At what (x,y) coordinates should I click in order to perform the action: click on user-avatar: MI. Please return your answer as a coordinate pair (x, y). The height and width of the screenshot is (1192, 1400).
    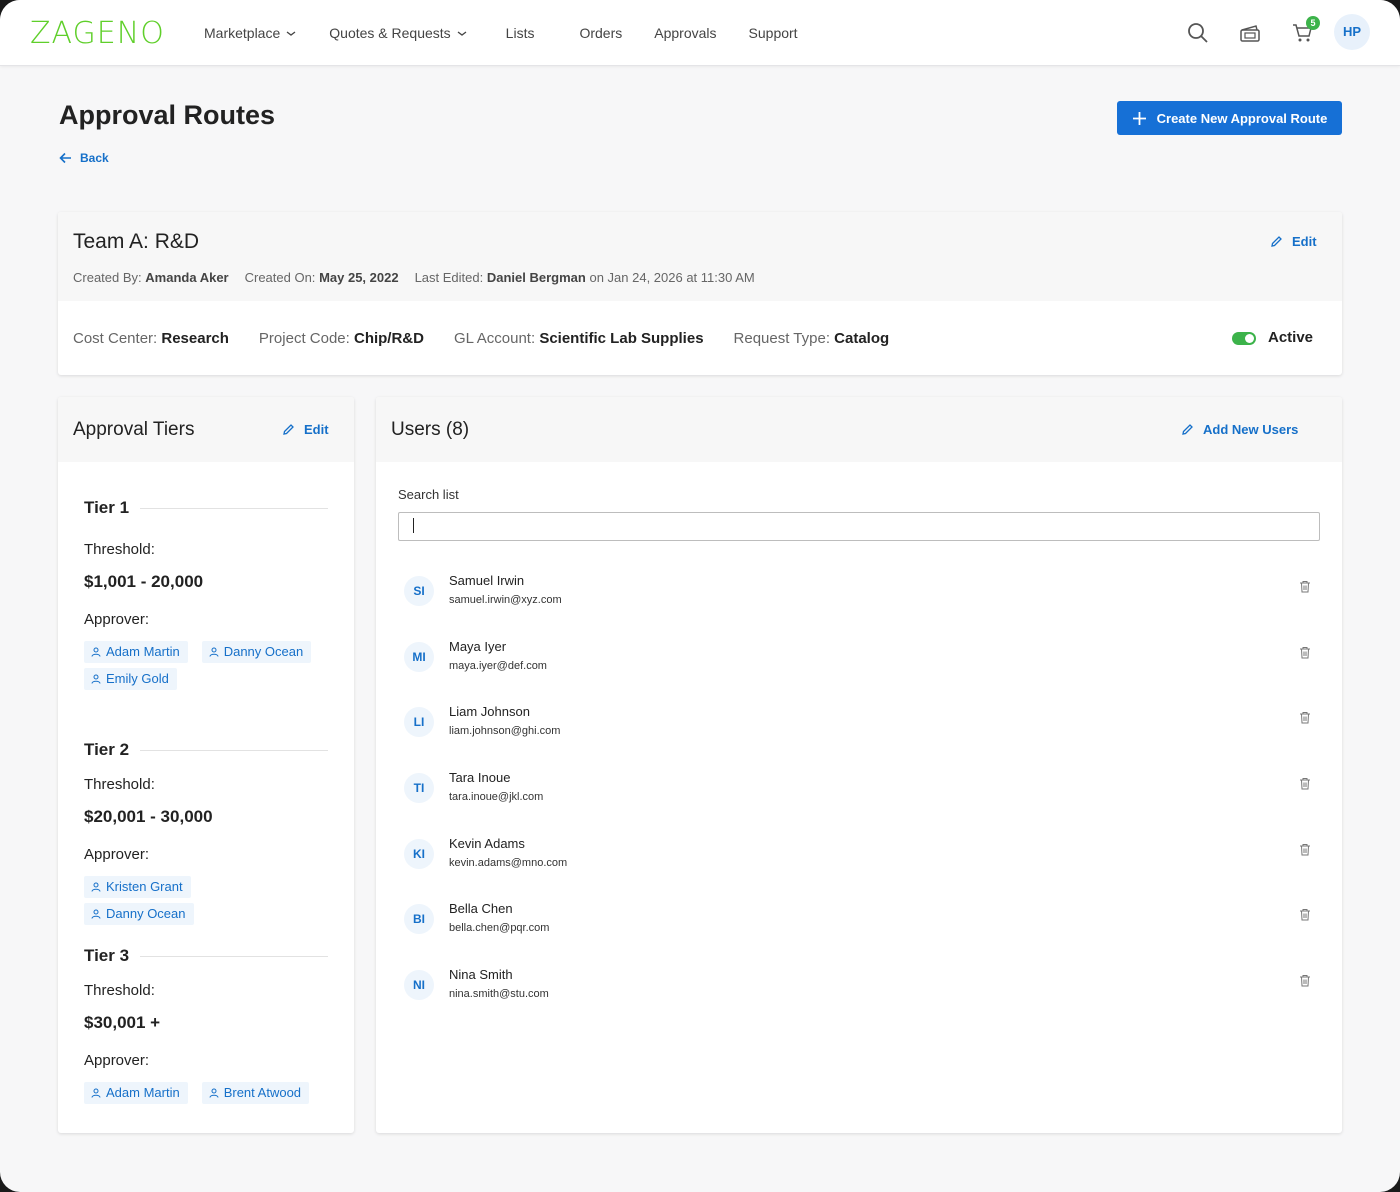
    Looking at the image, I should click on (419, 657).